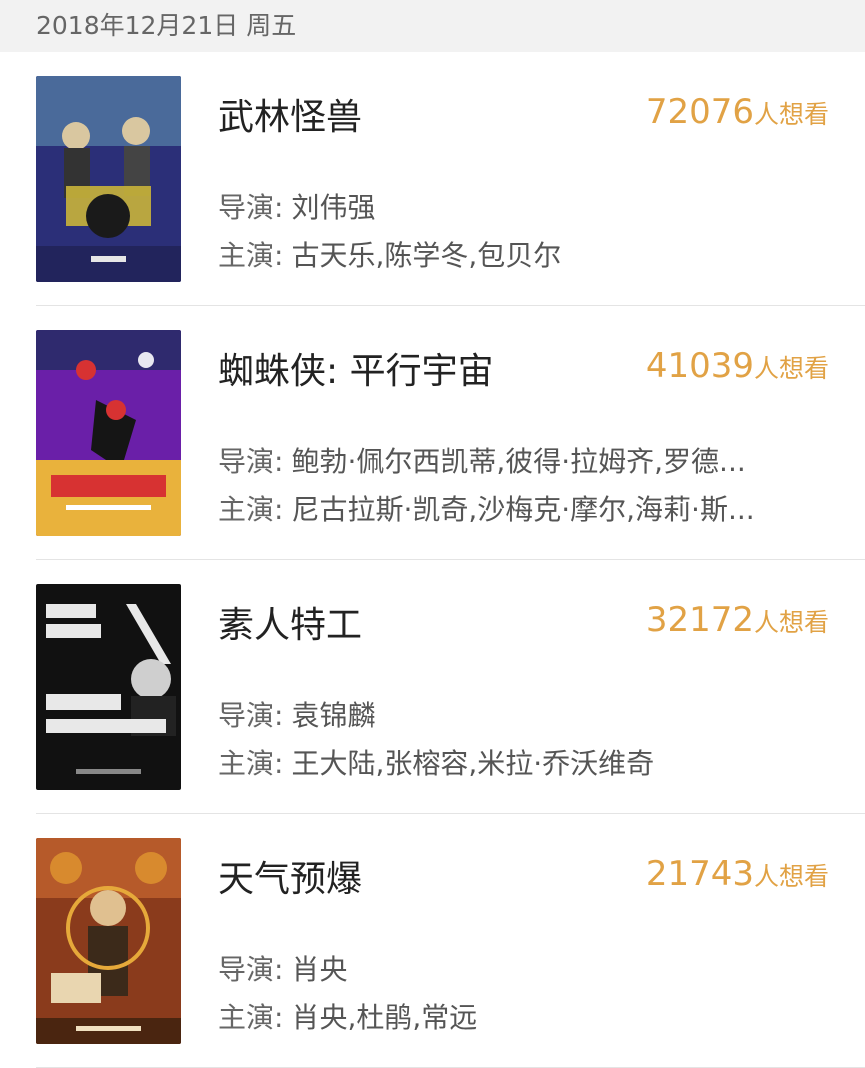  What do you see at coordinates (518, 1016) in the screenshot?
I see `cast-line: 主演: 肖央,杜鹃,常远` at bounding box center [518, 1016].